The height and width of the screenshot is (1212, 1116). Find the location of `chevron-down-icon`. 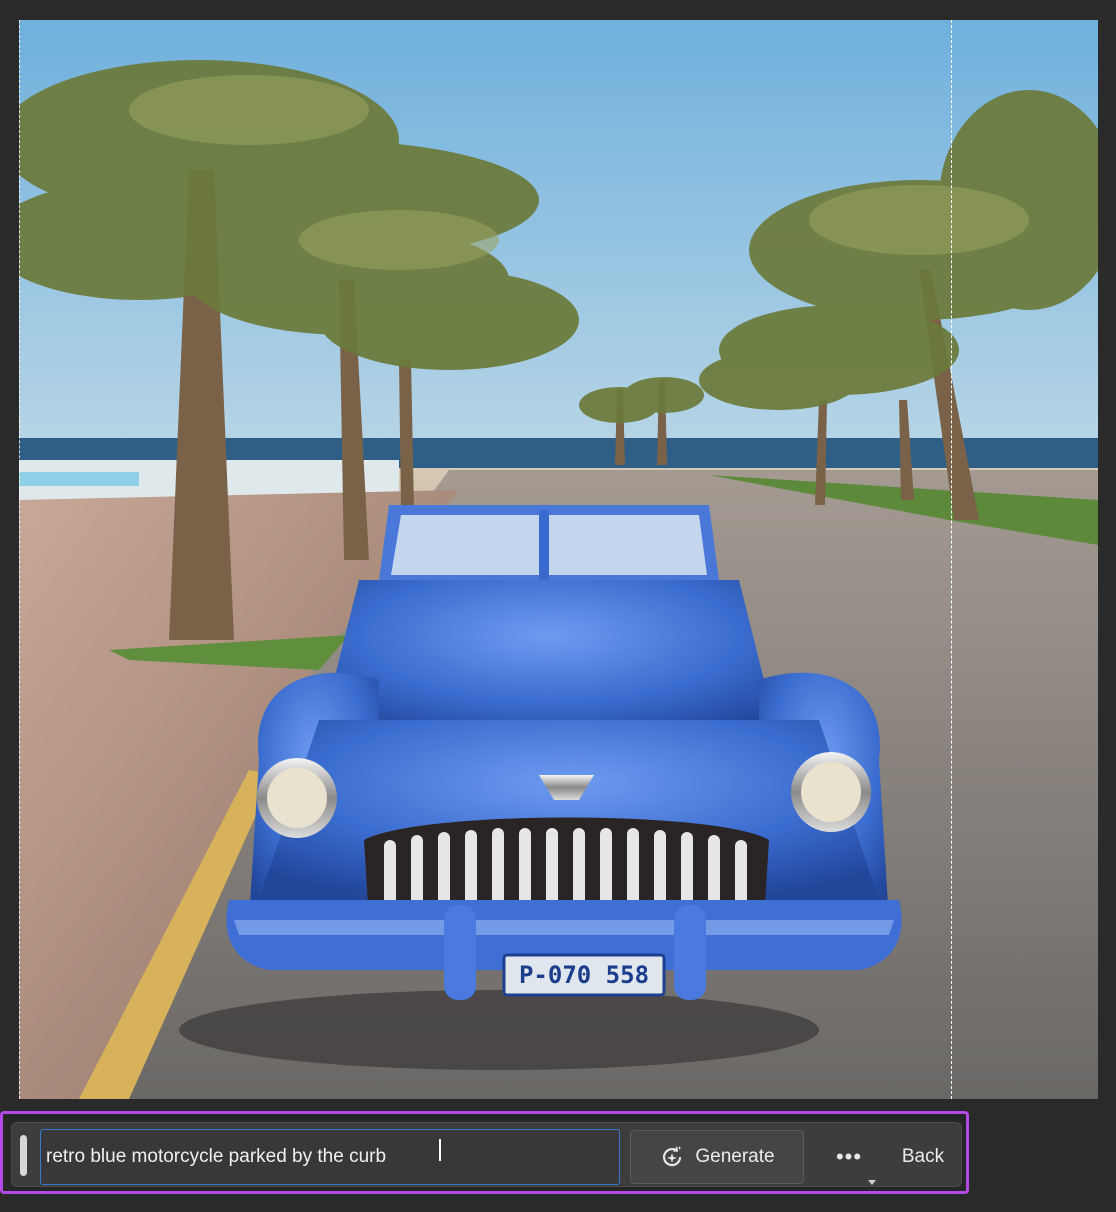

chevron-down-icon is located at coordinates (872, 1182).